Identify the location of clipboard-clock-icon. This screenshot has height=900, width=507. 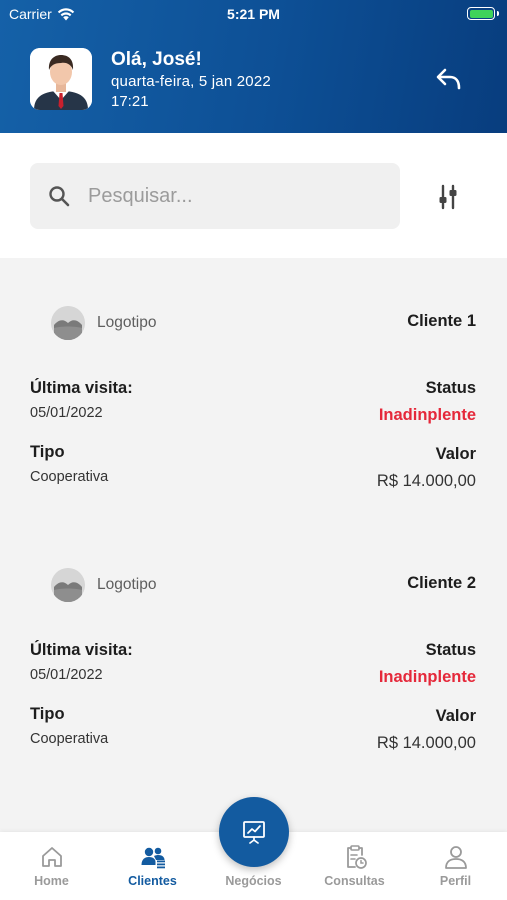
(357, 857).